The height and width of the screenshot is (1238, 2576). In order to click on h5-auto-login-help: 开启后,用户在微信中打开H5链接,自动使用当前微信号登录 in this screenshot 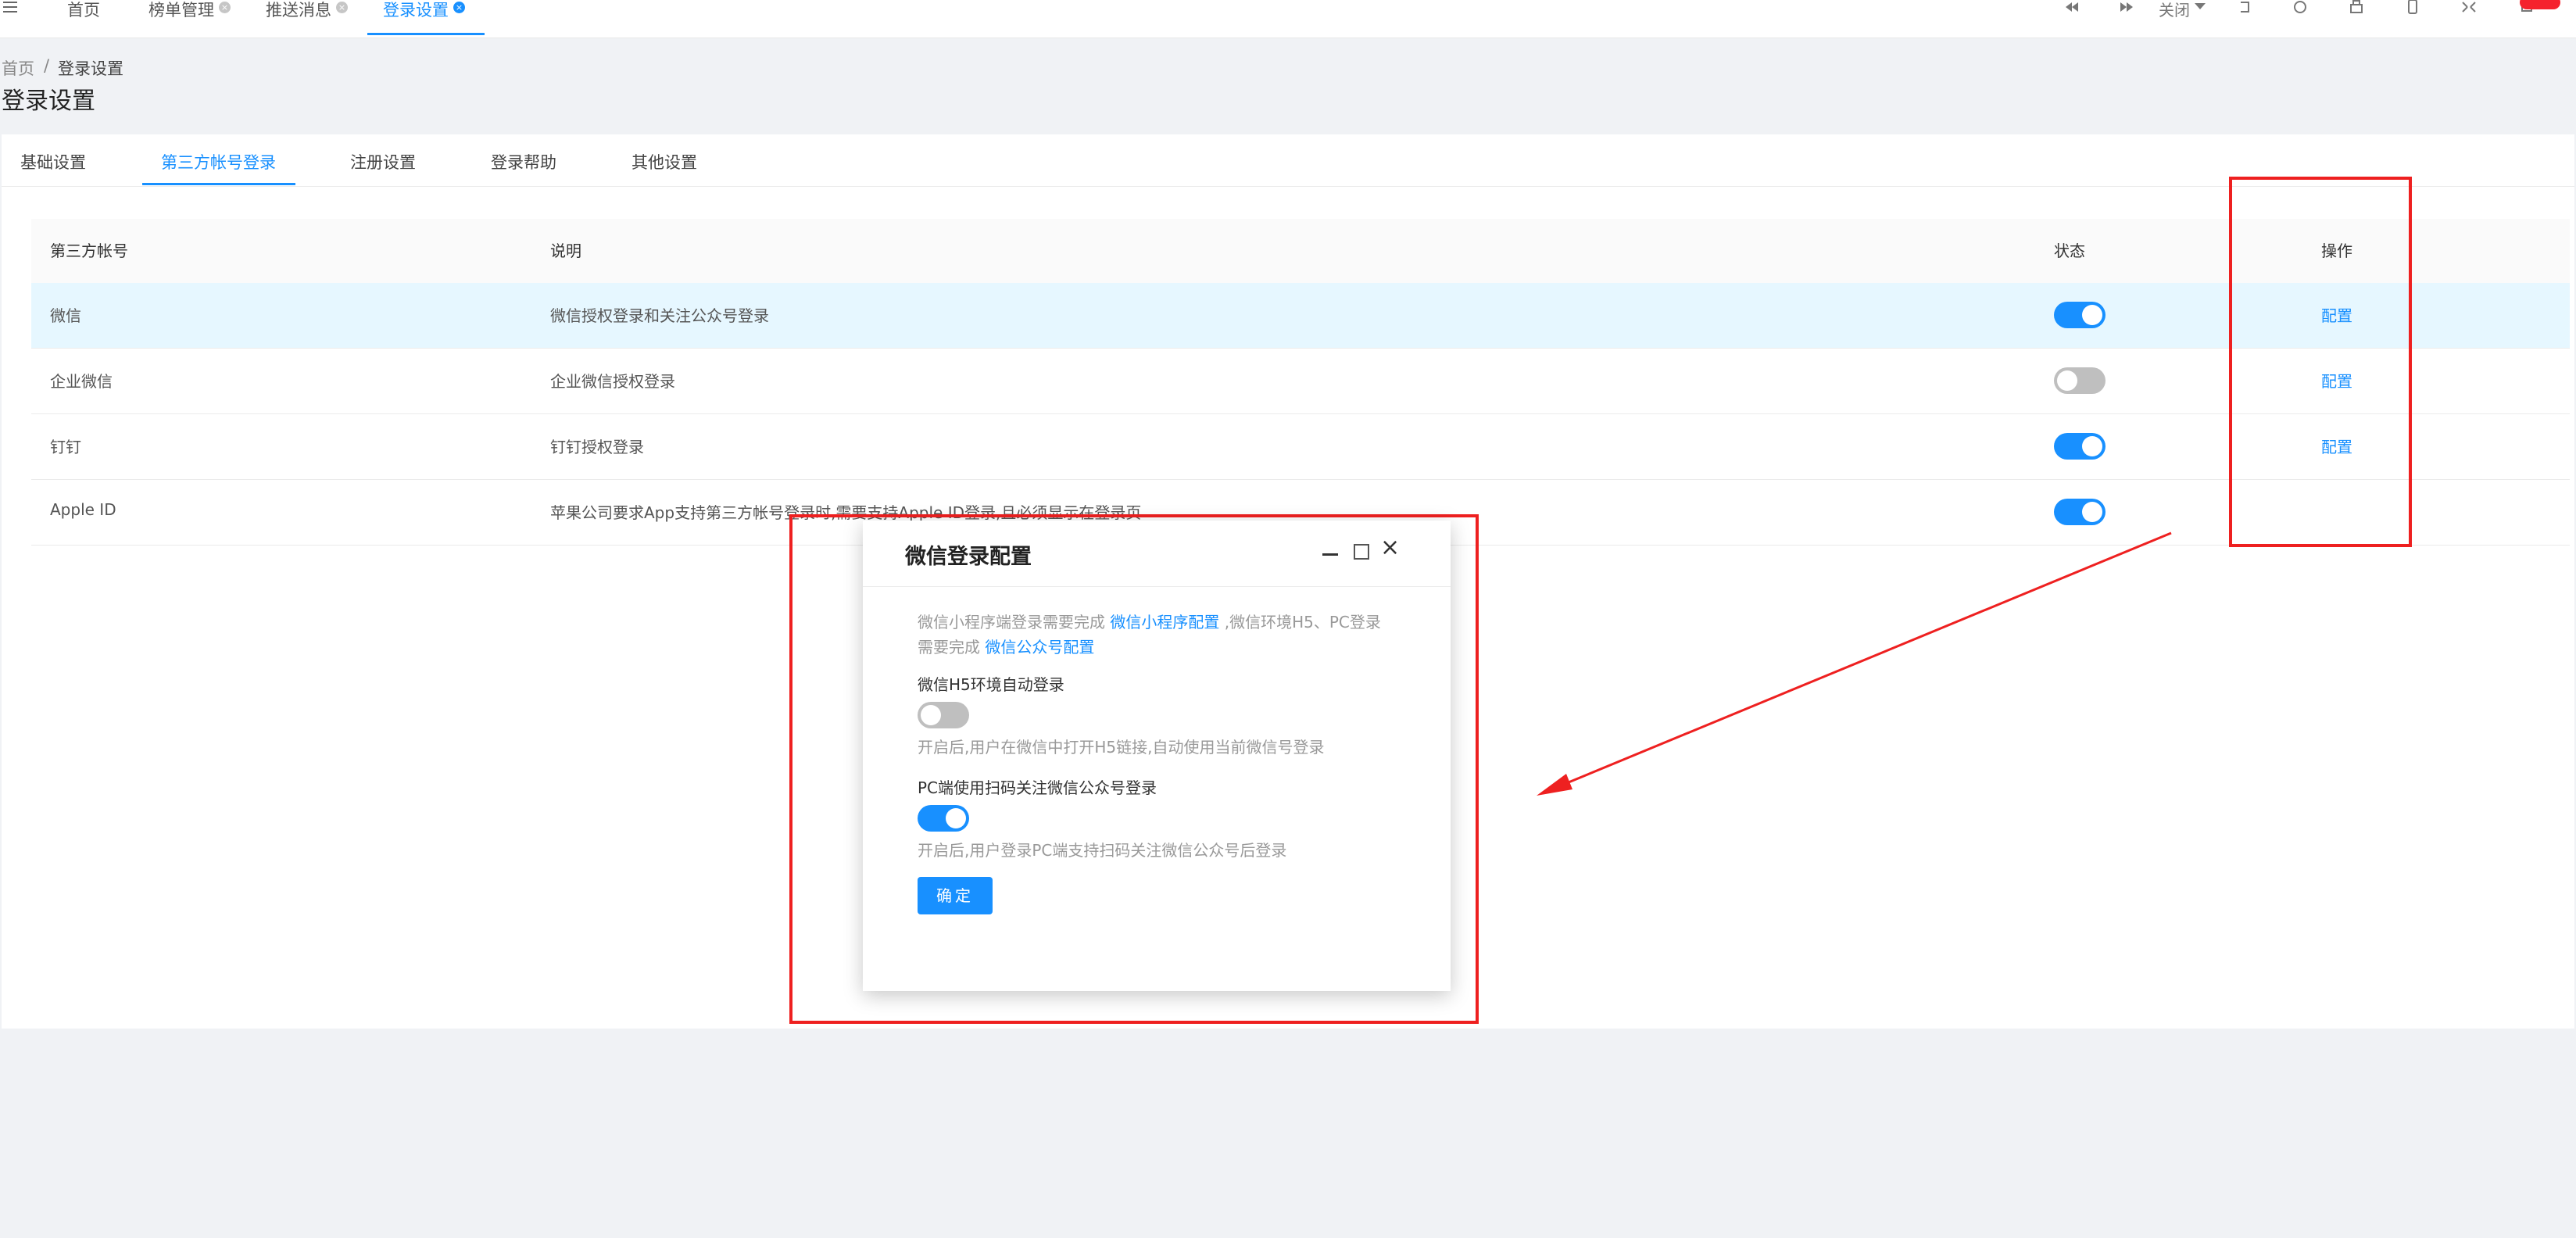, I will do `click(1121, 747)`.